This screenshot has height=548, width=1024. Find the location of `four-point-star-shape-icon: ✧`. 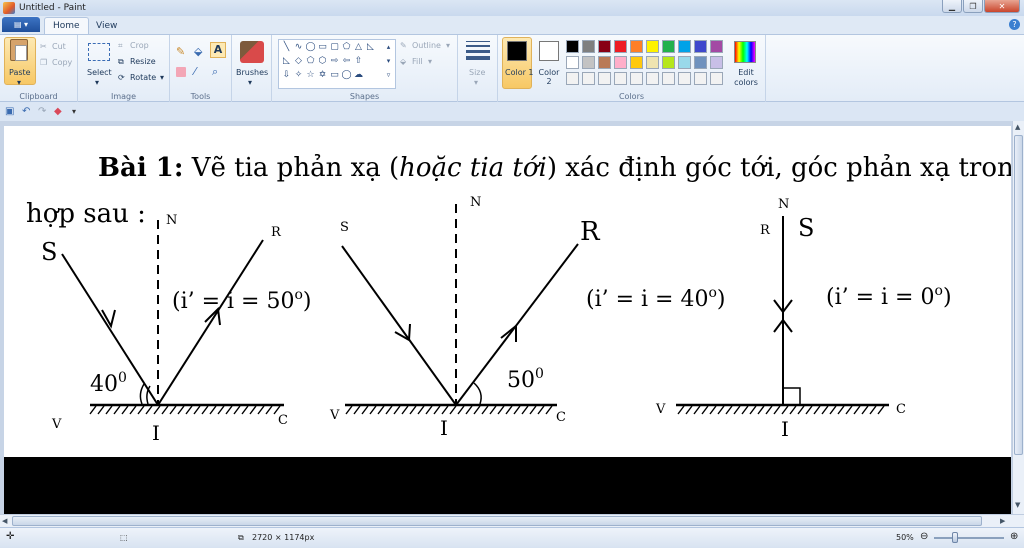

four-point-star-shape-icon: ✧ is located at coordinates (298, 75).